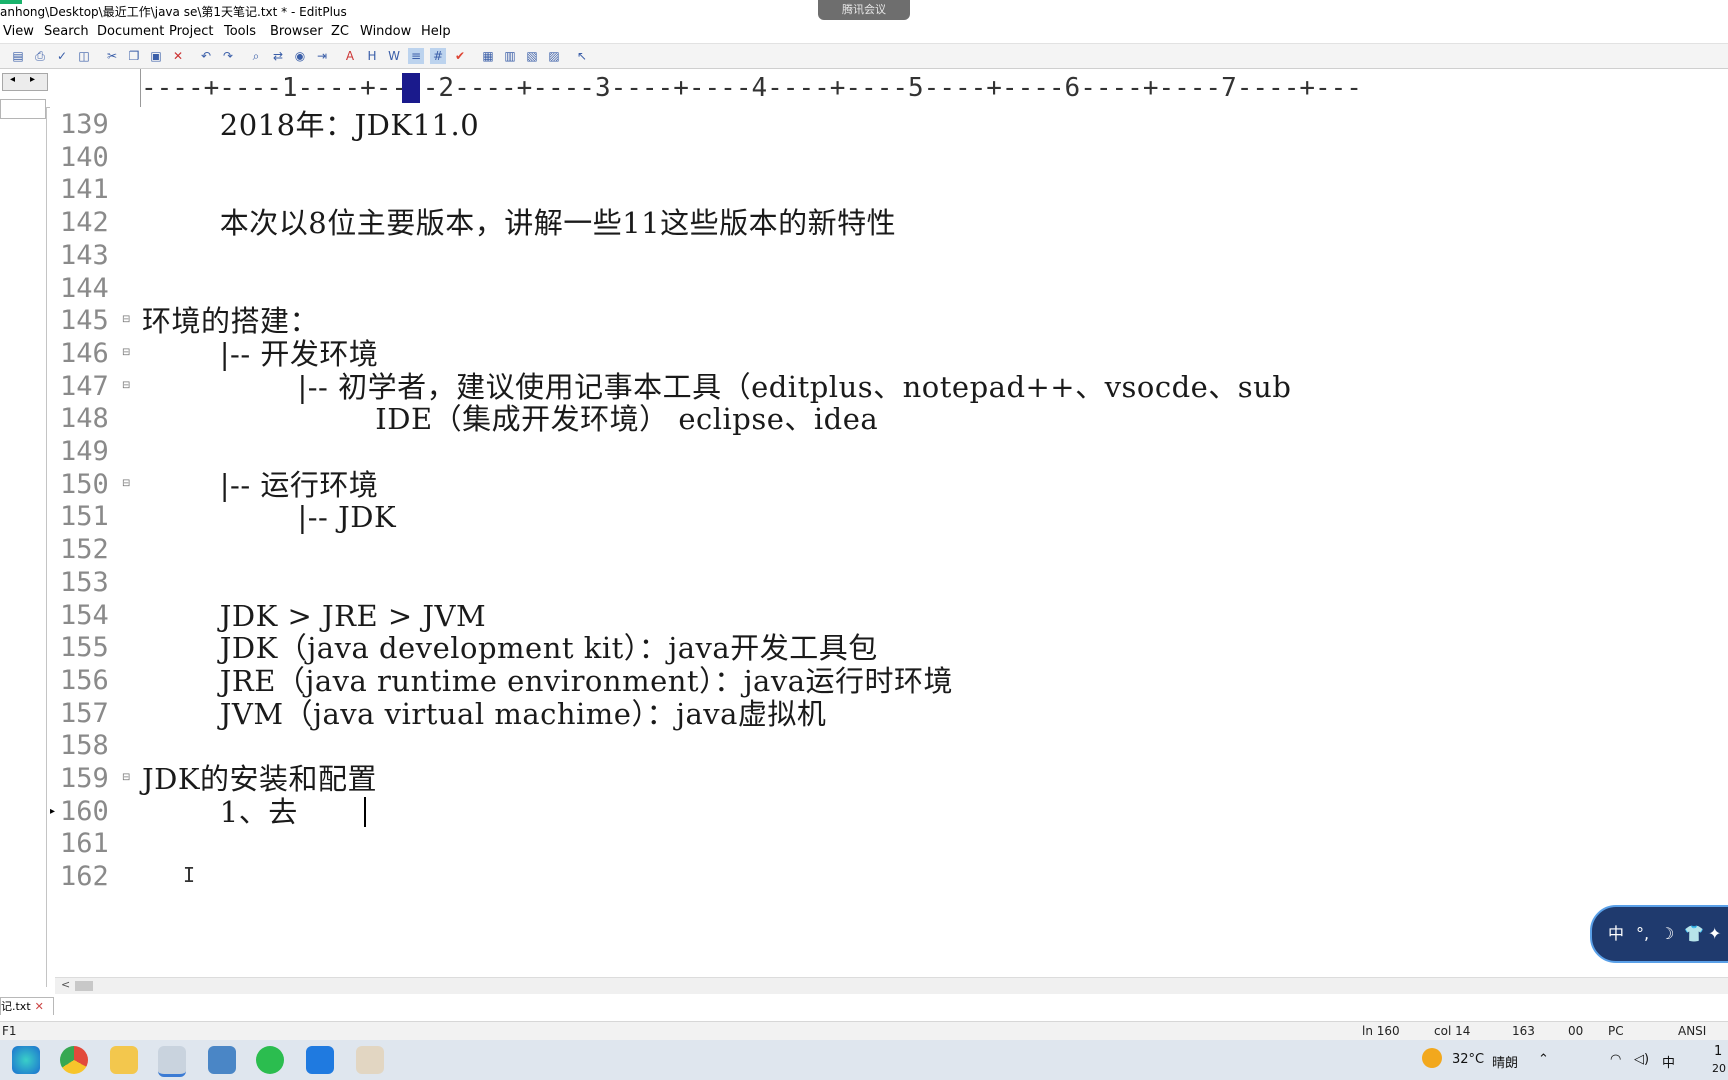 The width and height of the screenshot is (1728, 1080). What do you see at coordinates (889, 256) in the screenshot?
I see `editor-line: 143` at bounding box center [889, 256].